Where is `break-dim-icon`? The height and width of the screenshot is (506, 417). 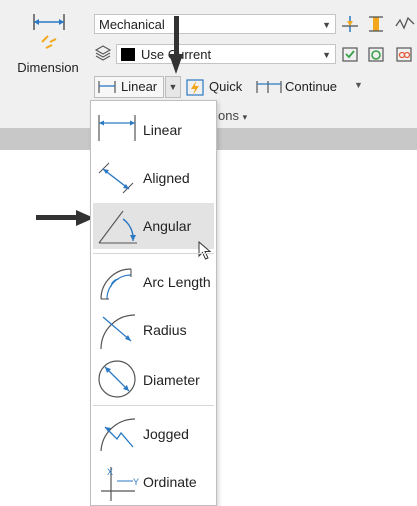 break-dim-icon is located at coordinates (404, 54).